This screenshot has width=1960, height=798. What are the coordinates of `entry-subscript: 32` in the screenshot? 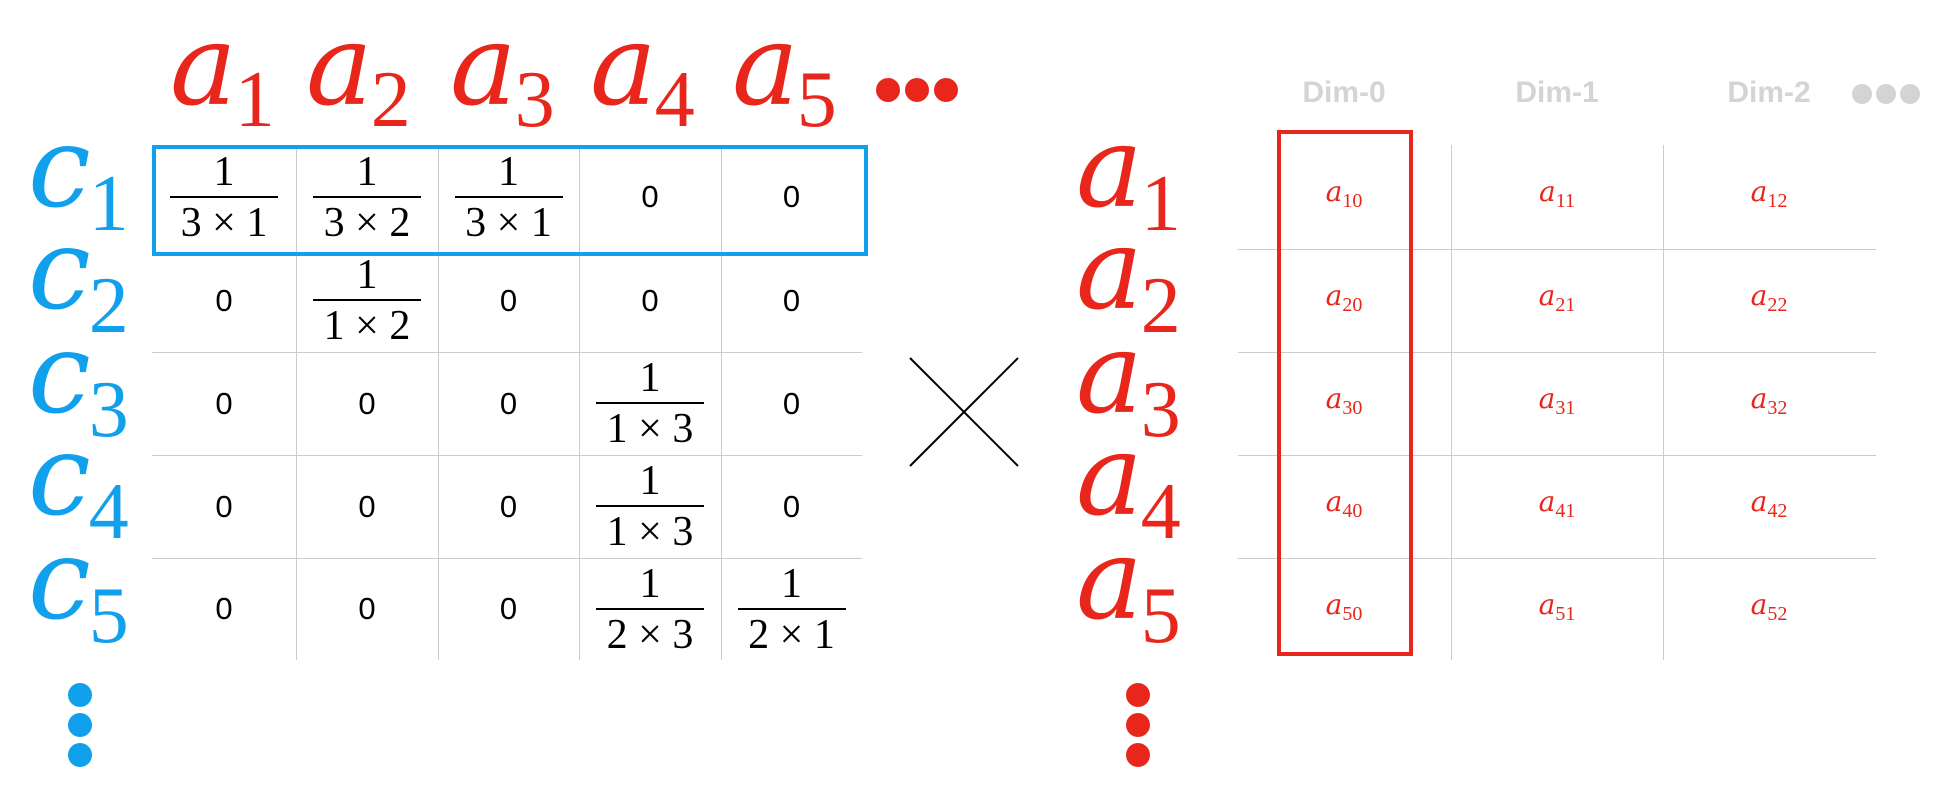 It's located at (1777, 408).